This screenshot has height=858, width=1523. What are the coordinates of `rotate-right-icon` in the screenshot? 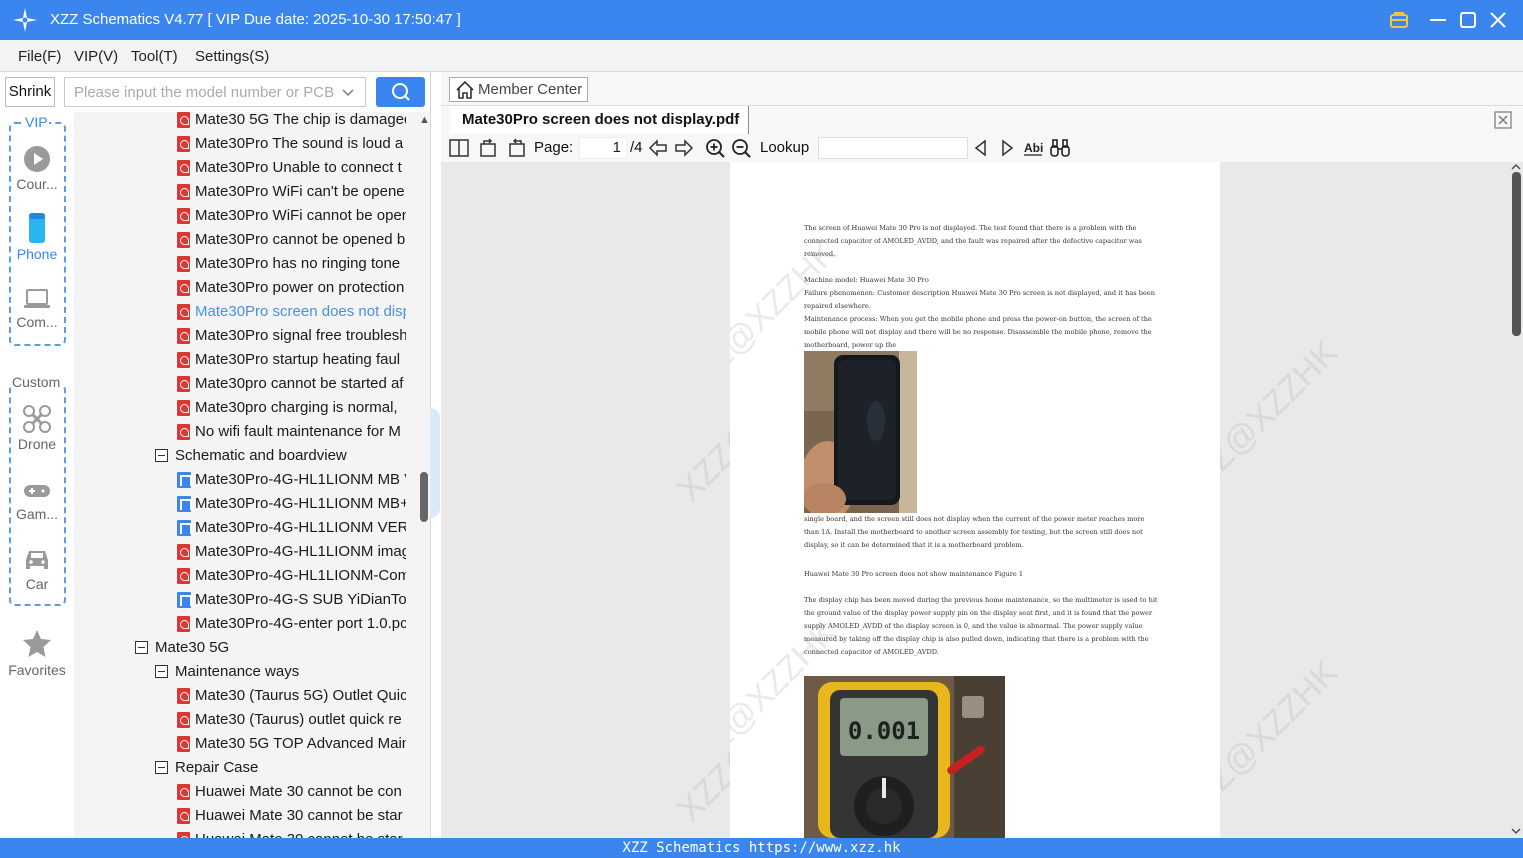 It's located at (516, 148).